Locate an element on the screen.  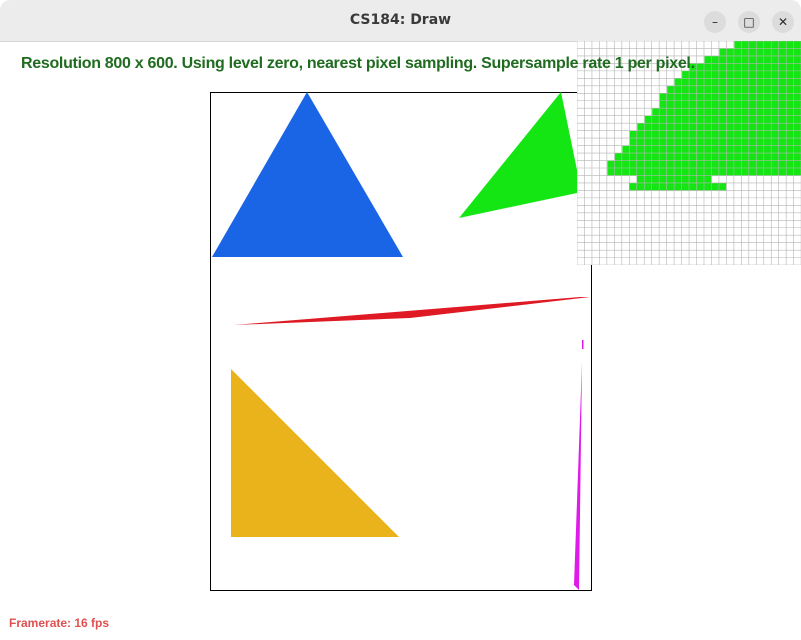
zoom-pixel-tail is located at coordinates (678, 186).